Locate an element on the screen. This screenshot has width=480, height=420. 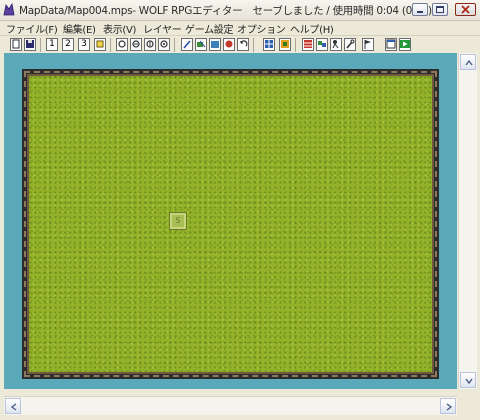
scroll-down-button is located at coordinates (468, 380).